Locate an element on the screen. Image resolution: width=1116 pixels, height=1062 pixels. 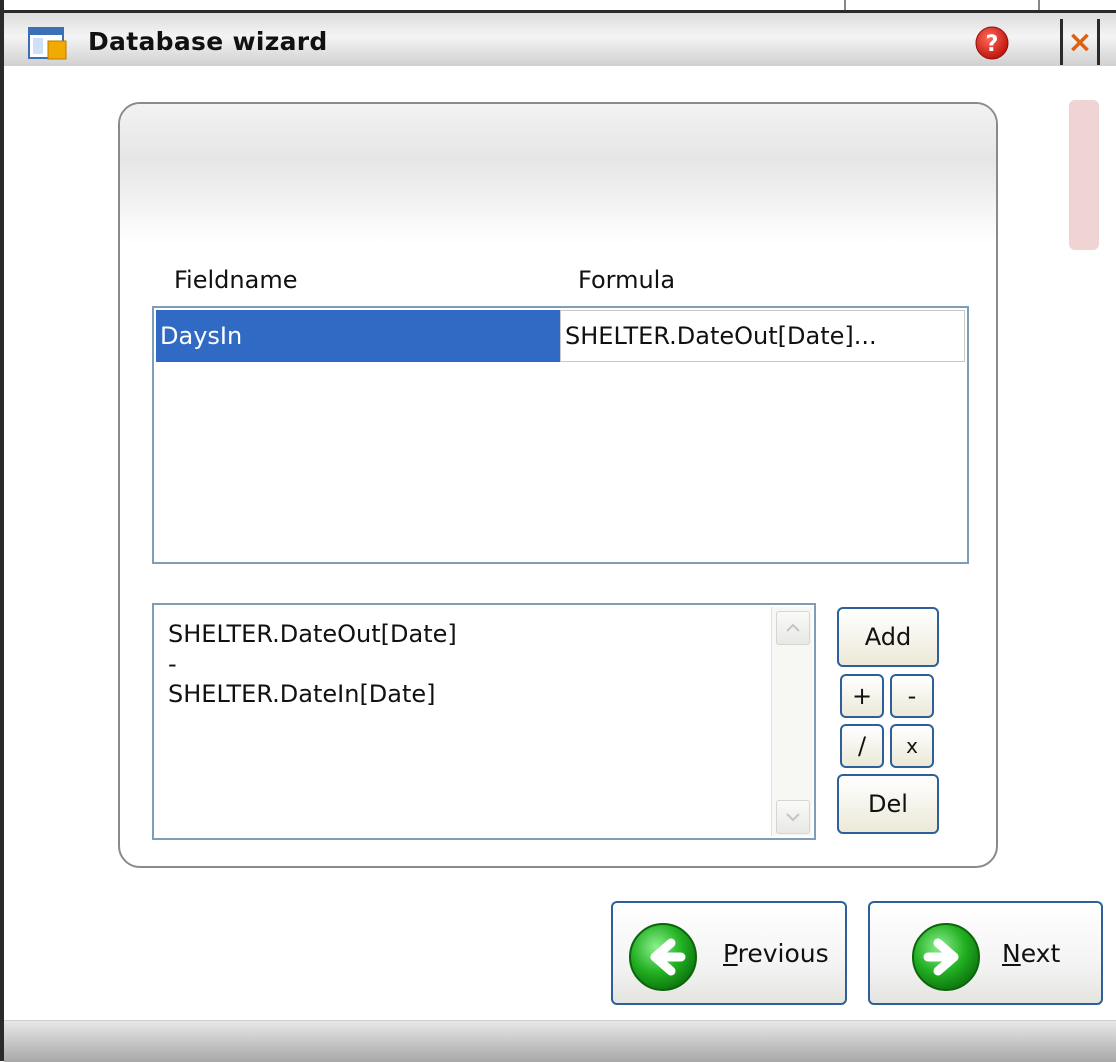
column-header-fieldname: Fieldname is located at coordinates (235, 280).